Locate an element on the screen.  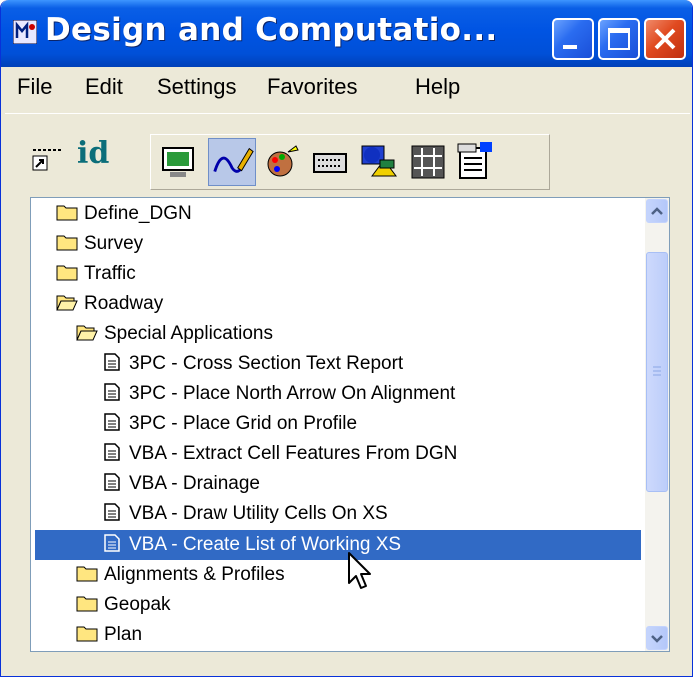
minimize-button is located at coordinates (573, 39).